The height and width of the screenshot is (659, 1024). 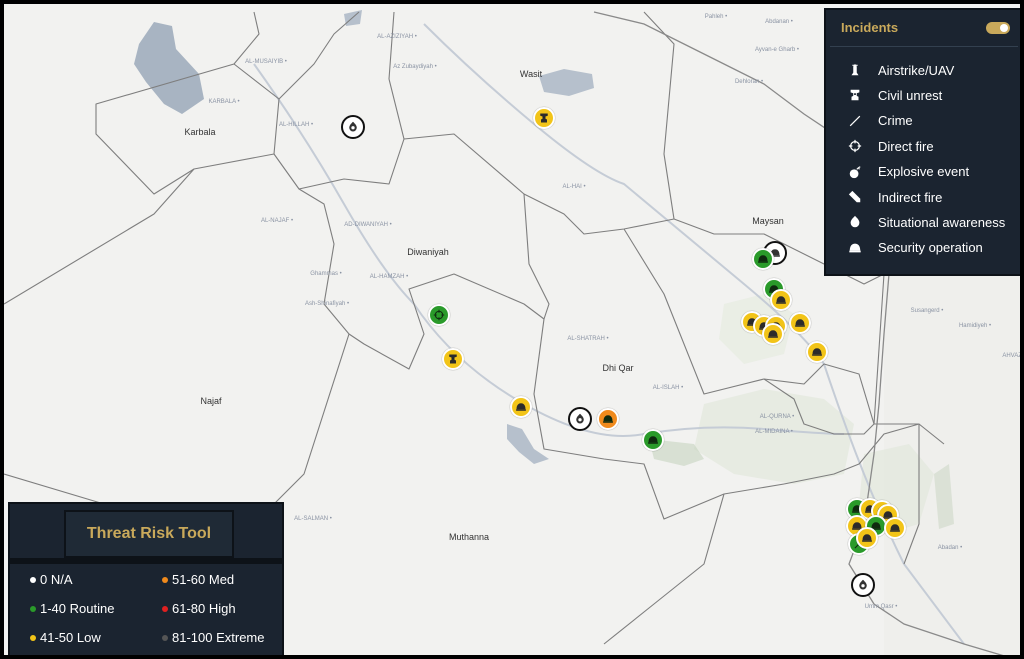 What do you see at coordinates (893, 197) in the screenshot?
I see `incident-type-indirect-fire: Indirect fire` at bounding box center [893, 197].